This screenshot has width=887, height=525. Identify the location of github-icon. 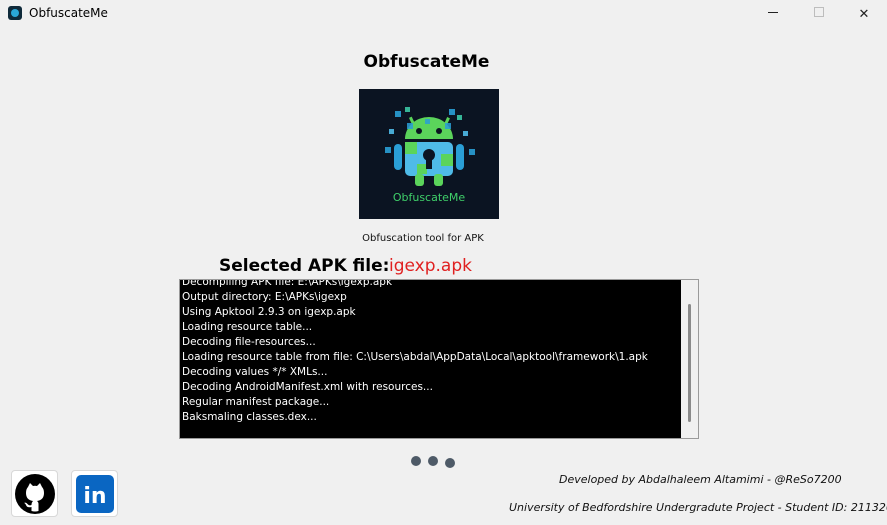
(34, 493).